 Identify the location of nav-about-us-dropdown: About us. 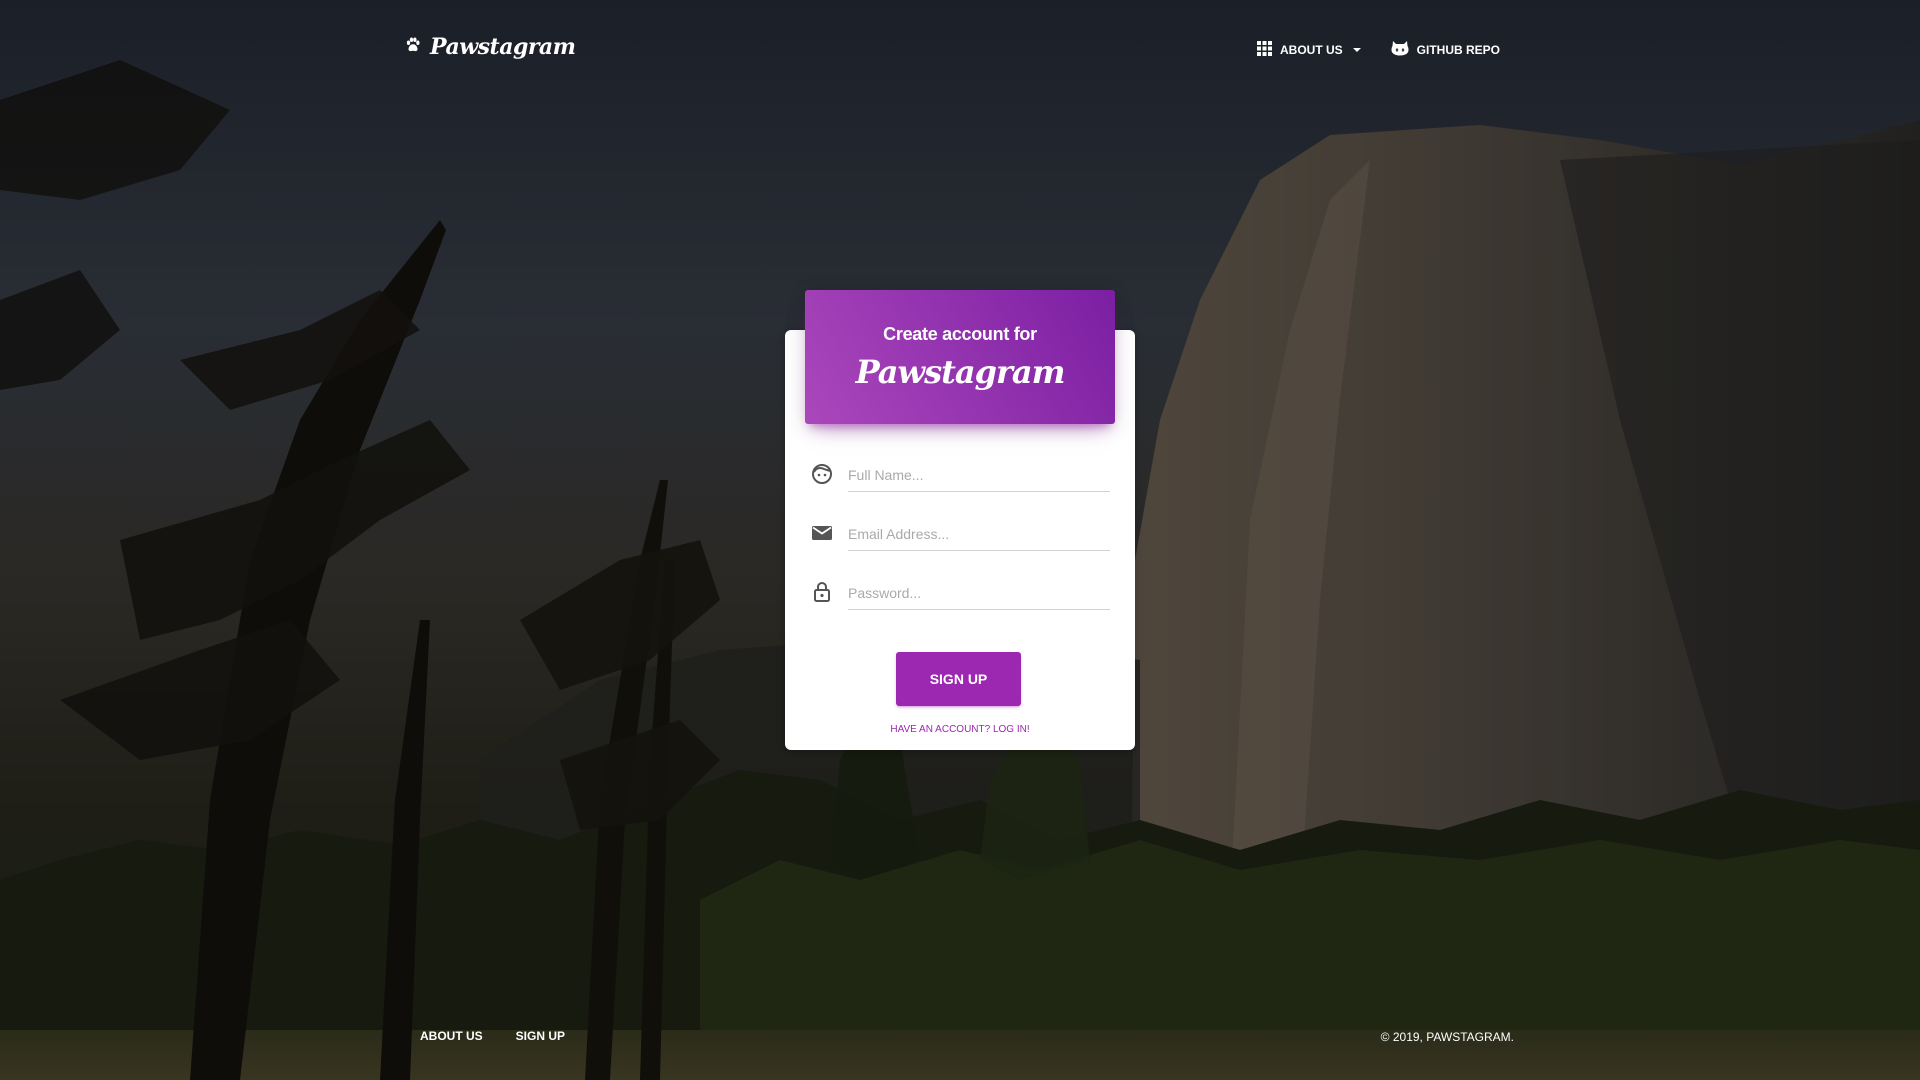
(1308, 49).